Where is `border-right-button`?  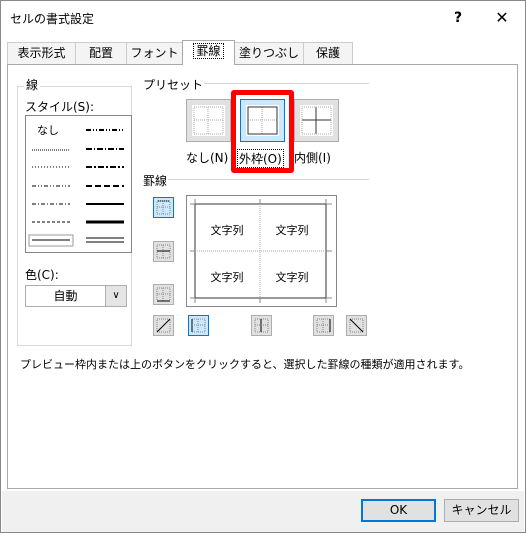
border-right-button is located at coordinates (323, 325).